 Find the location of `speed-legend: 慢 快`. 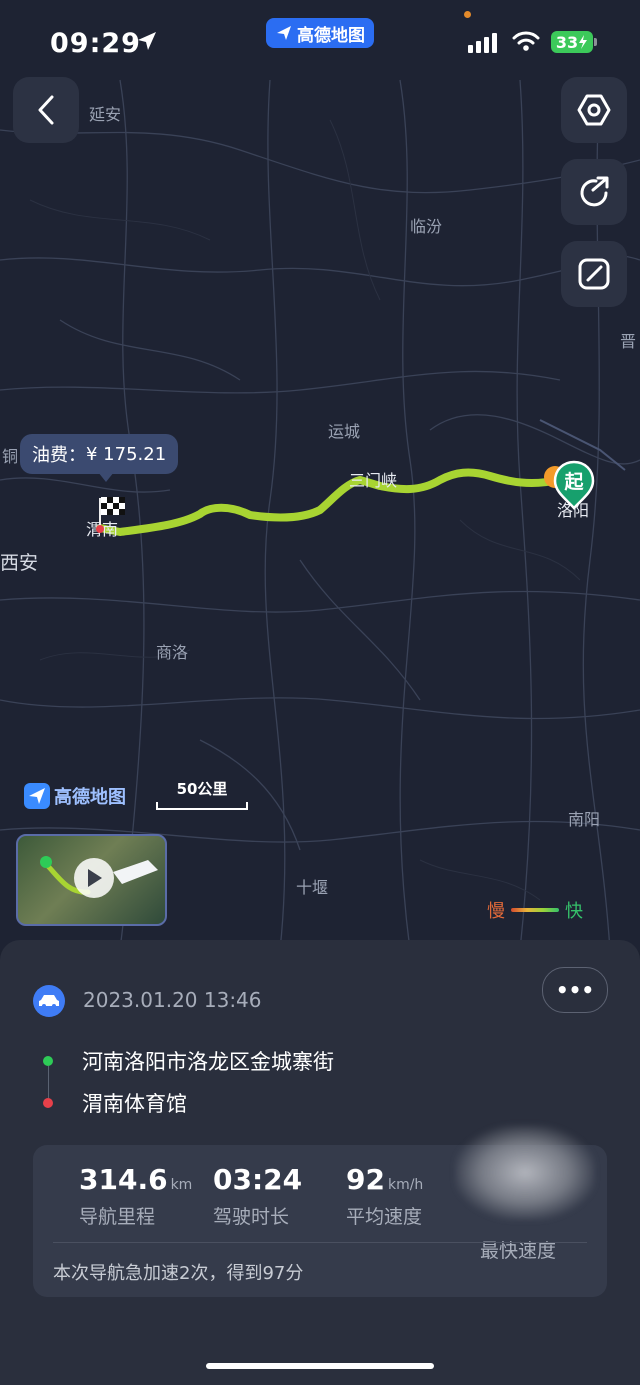

speed-legend: 慢 快 is located at coordinates (535, 910).